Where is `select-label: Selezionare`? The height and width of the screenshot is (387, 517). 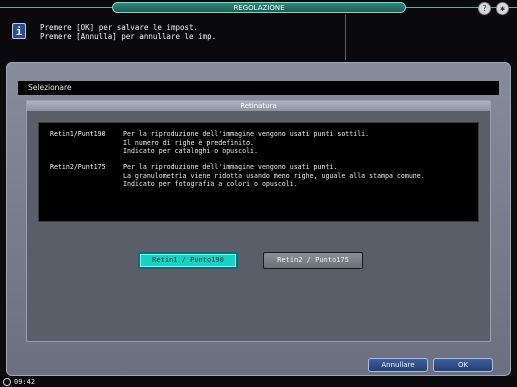
select-label: Selezionare is located at coordinates (258, 88).